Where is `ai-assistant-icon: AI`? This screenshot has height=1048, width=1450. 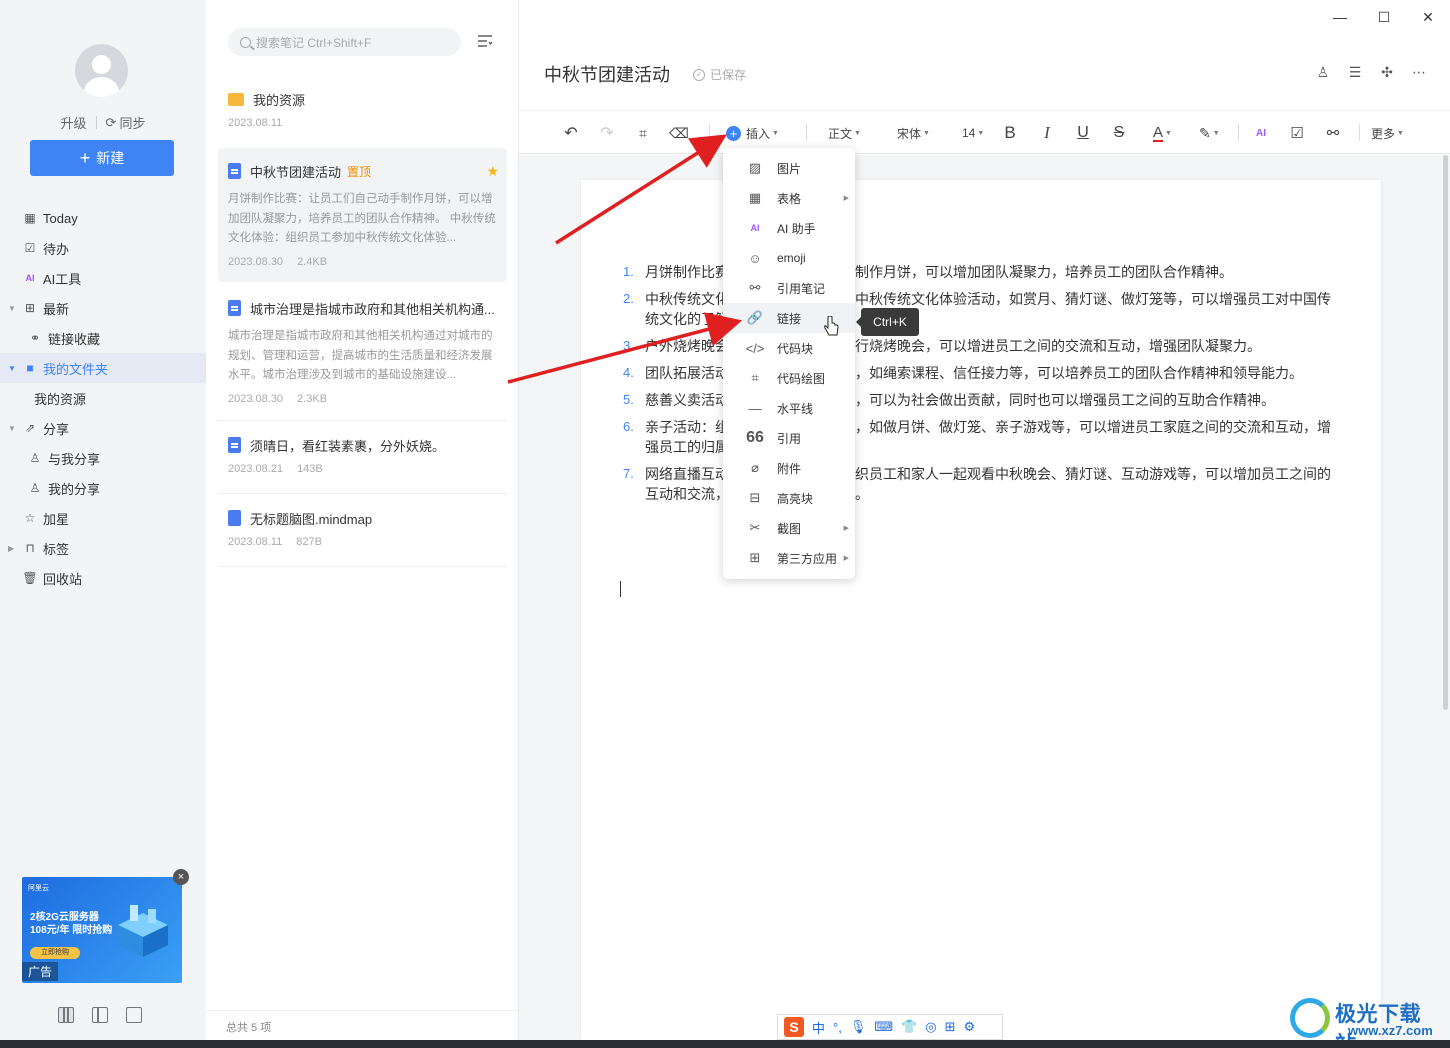 ai-assistant-icon: AI is located at coordinates (1261, 133).